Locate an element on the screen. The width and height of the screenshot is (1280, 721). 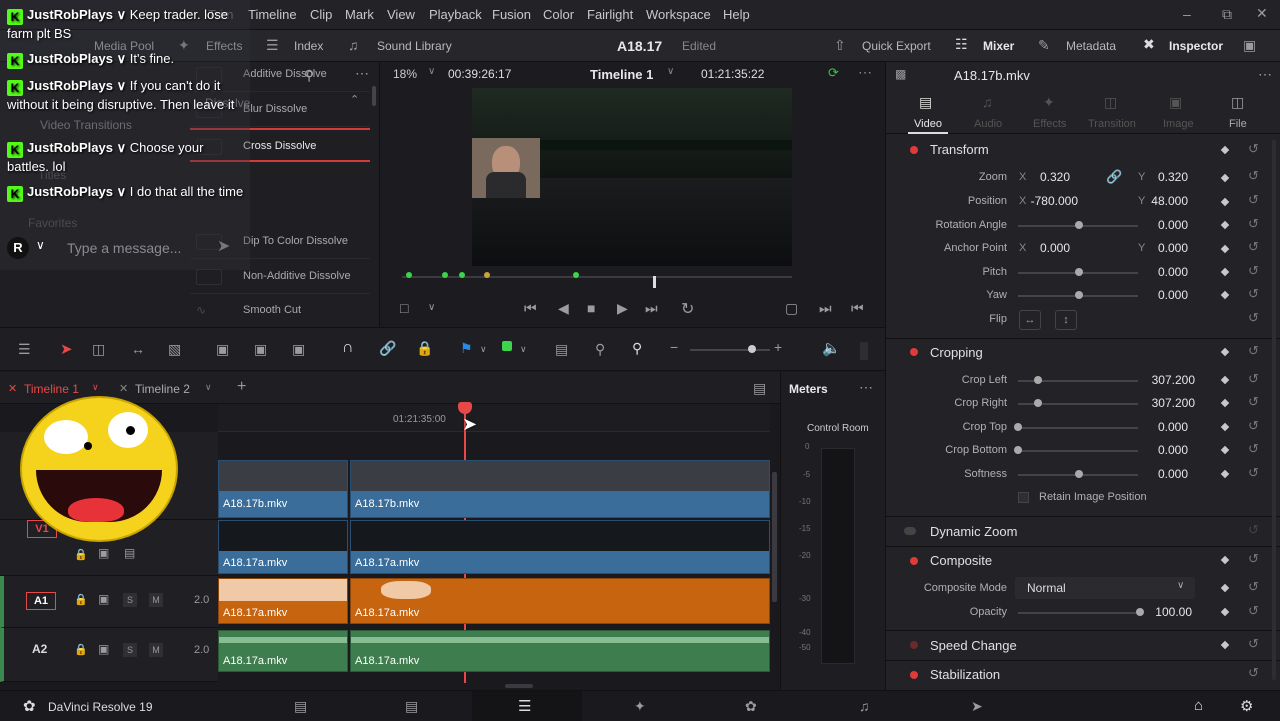
opacity-slider is located at coordinates (1078, 613).